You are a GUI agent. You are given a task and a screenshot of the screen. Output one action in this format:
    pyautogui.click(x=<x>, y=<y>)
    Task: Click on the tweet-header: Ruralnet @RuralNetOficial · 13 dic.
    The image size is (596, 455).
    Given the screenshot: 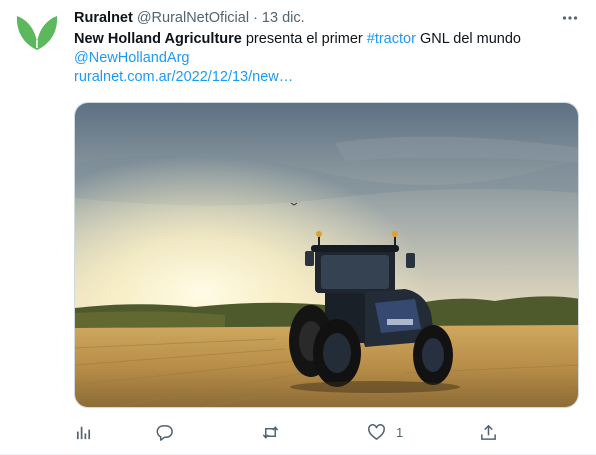 What is the action you would take?
    pyautogui.click(x=326, y=18)
    